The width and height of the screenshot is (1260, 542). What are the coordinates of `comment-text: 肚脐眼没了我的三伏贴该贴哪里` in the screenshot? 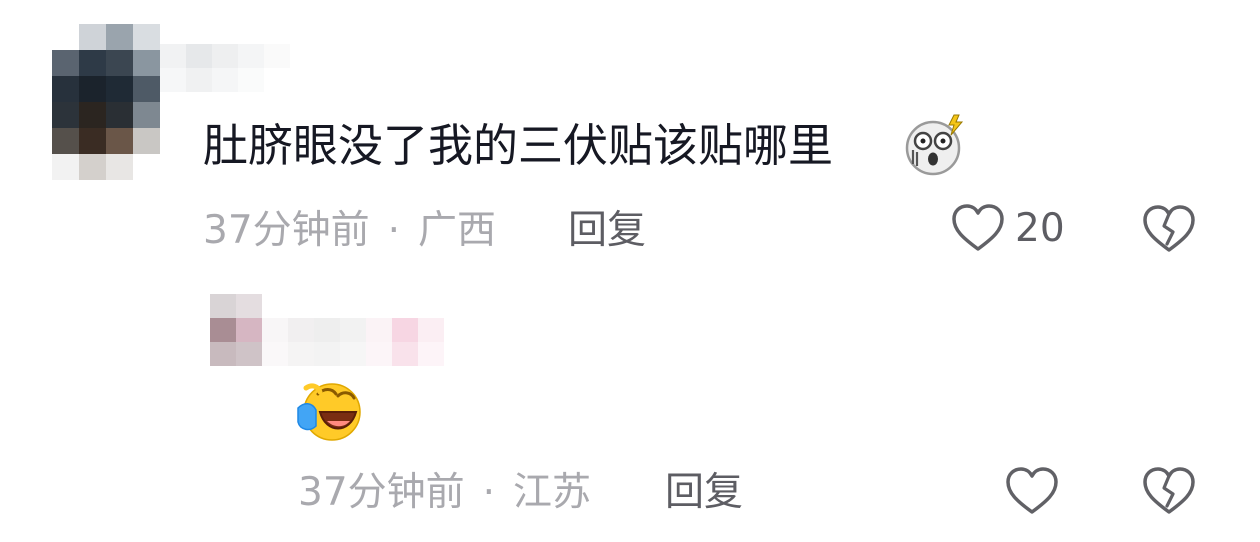 It's located at (518, 146).